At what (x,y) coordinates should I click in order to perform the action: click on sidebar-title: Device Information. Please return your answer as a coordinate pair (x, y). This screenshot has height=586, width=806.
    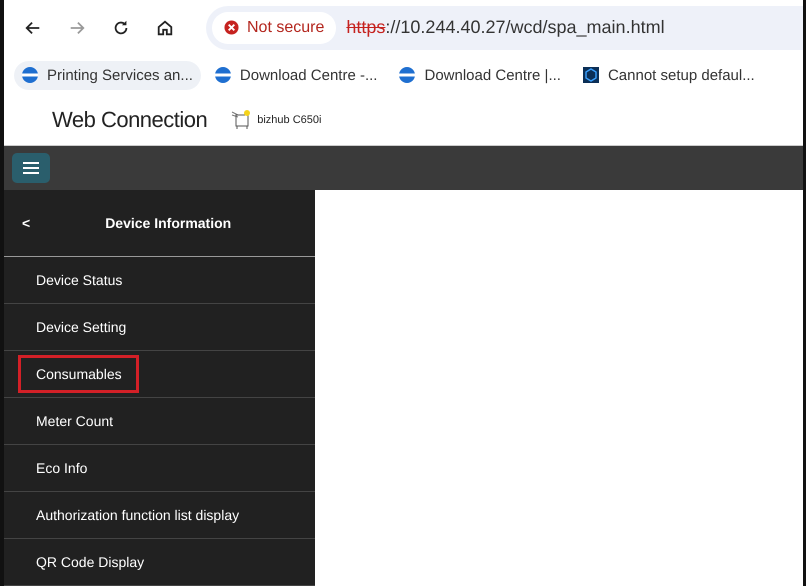
    Looking at the image, I should click on (168, 223).